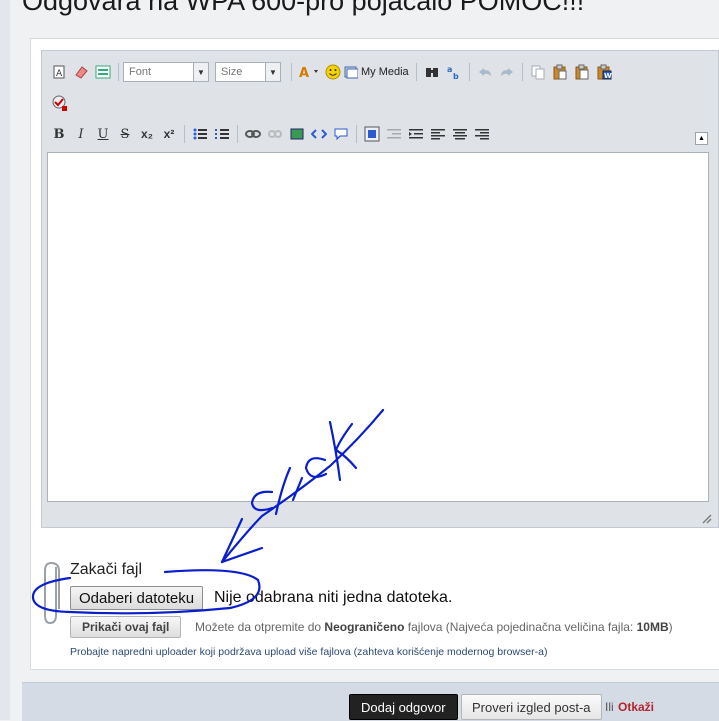 The width and height of the screenshot is (719, 721). I want to click on my-media-label: My Media, so click(385, 72).